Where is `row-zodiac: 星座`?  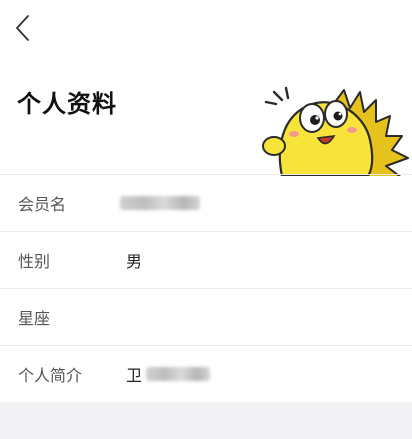 row-zodiac: 星座 is located at coordinates (206, 316).